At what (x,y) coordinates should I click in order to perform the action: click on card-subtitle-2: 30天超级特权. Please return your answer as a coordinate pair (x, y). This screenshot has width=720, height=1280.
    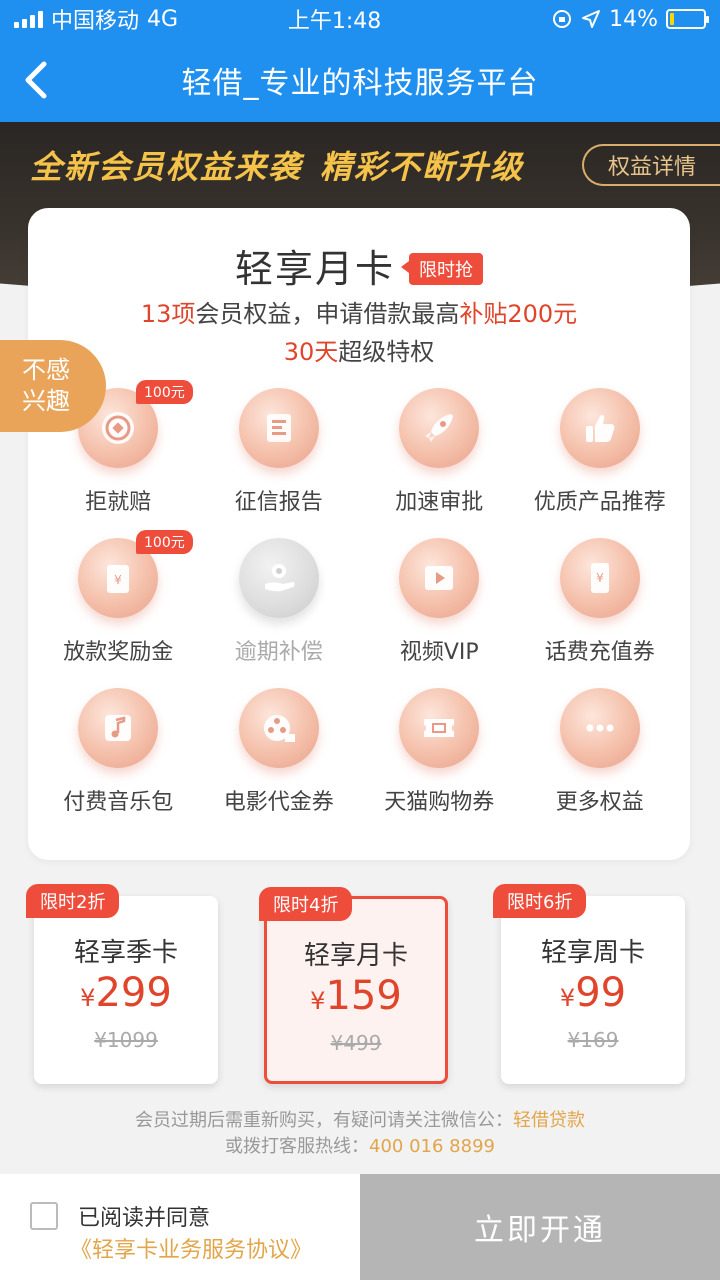
    Looking at the image, I should click on (359, 349).